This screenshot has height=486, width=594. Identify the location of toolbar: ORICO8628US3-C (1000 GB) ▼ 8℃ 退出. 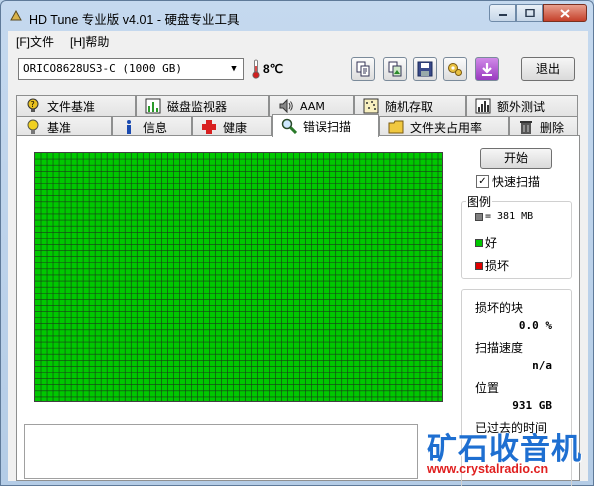
(298, 70).